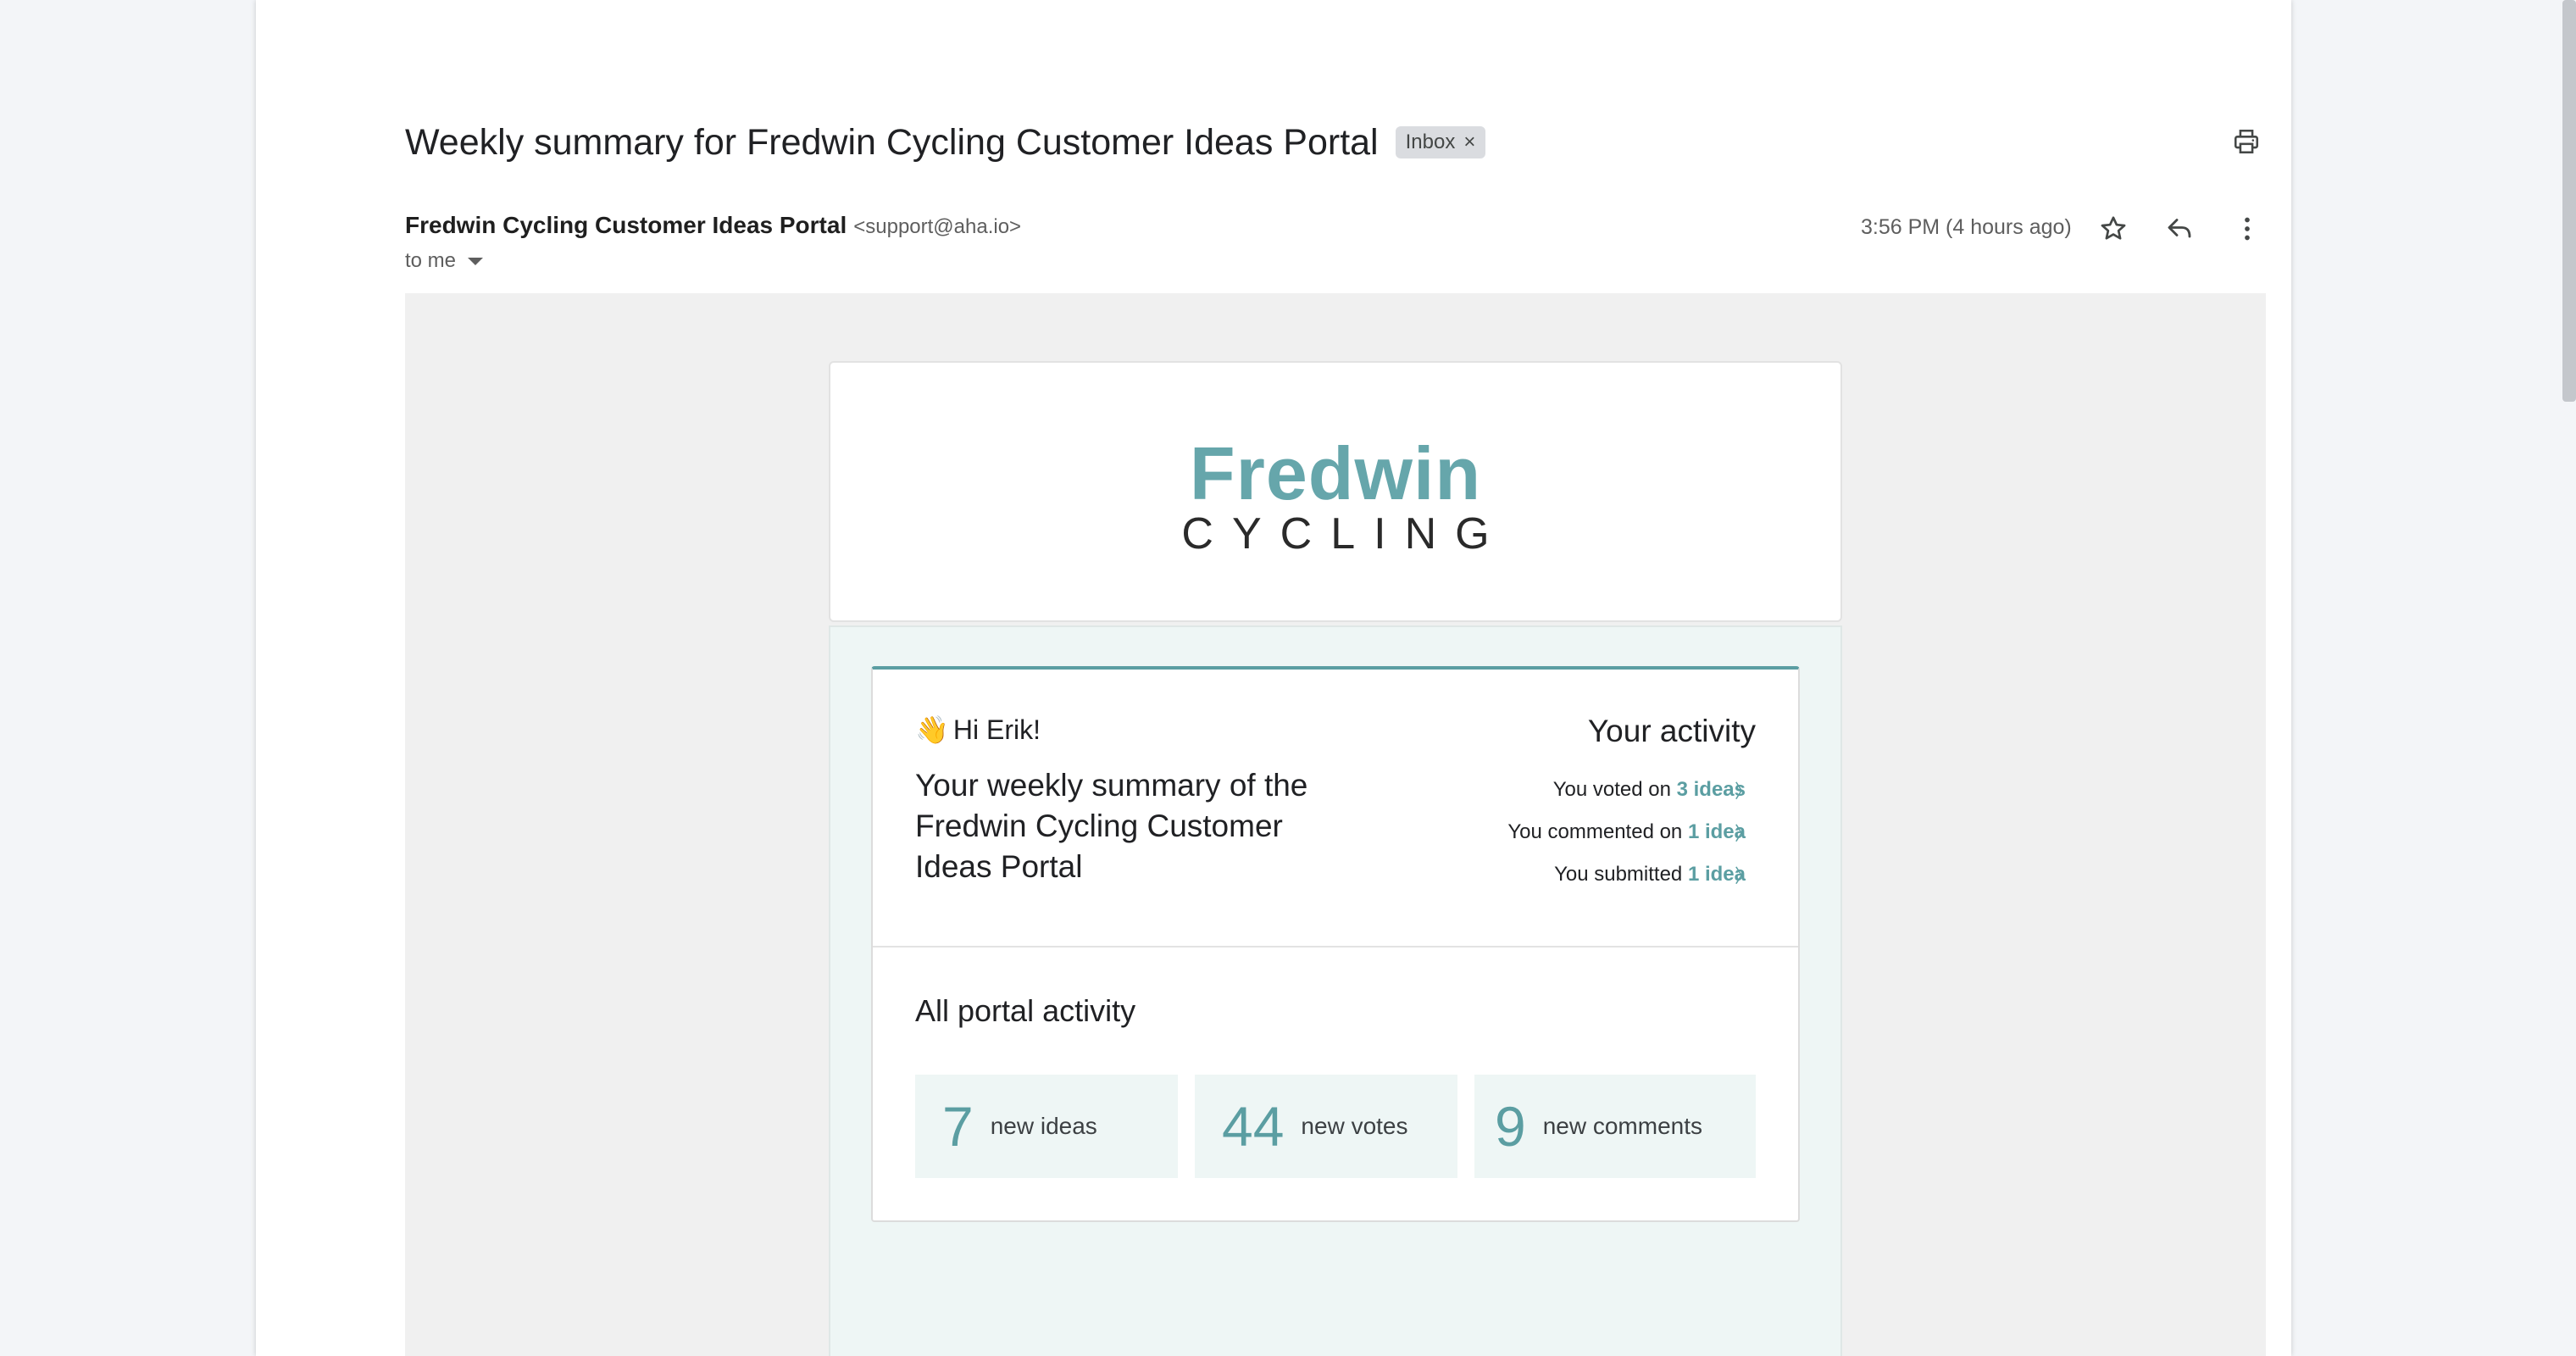 Image resolution: width=2576 pixels, height=1356 pixels. What do you see at coordinates (1430, 142) in the screenshot?
I see `inbox-label-text: Inbox` at bounding box center [1430, 142].